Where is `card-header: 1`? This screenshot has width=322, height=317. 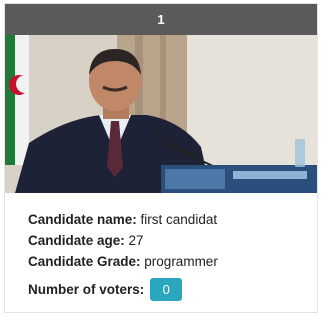 card-header: 1 is located at coordinates (161, 19).